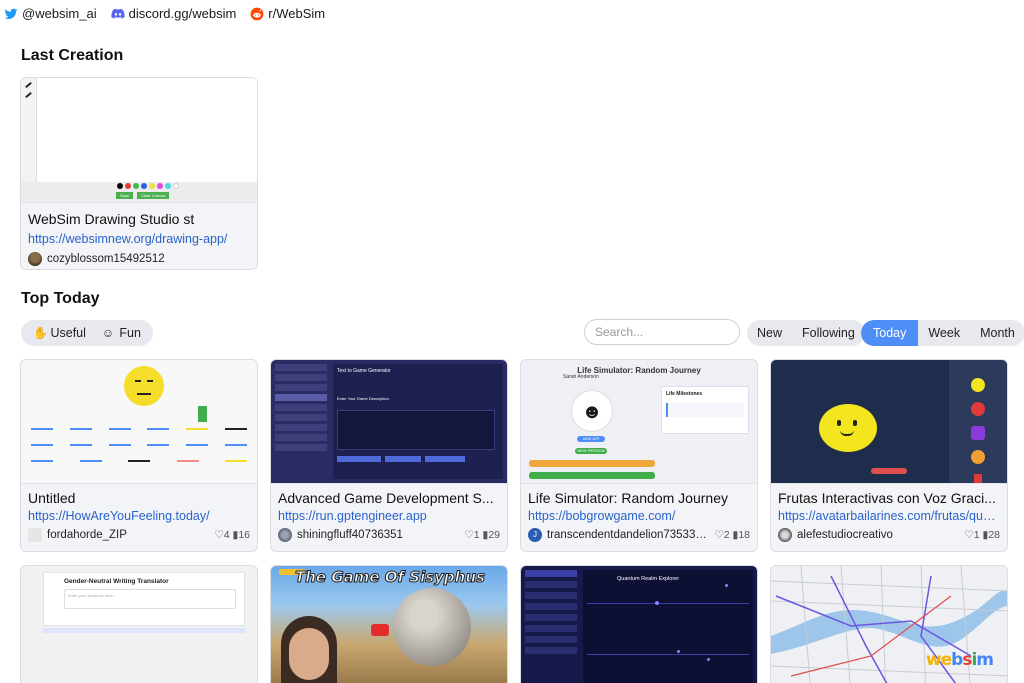 The width and height of the screenshot is (1024, 683). I want to click on like-count: 2, so click(726, 535).